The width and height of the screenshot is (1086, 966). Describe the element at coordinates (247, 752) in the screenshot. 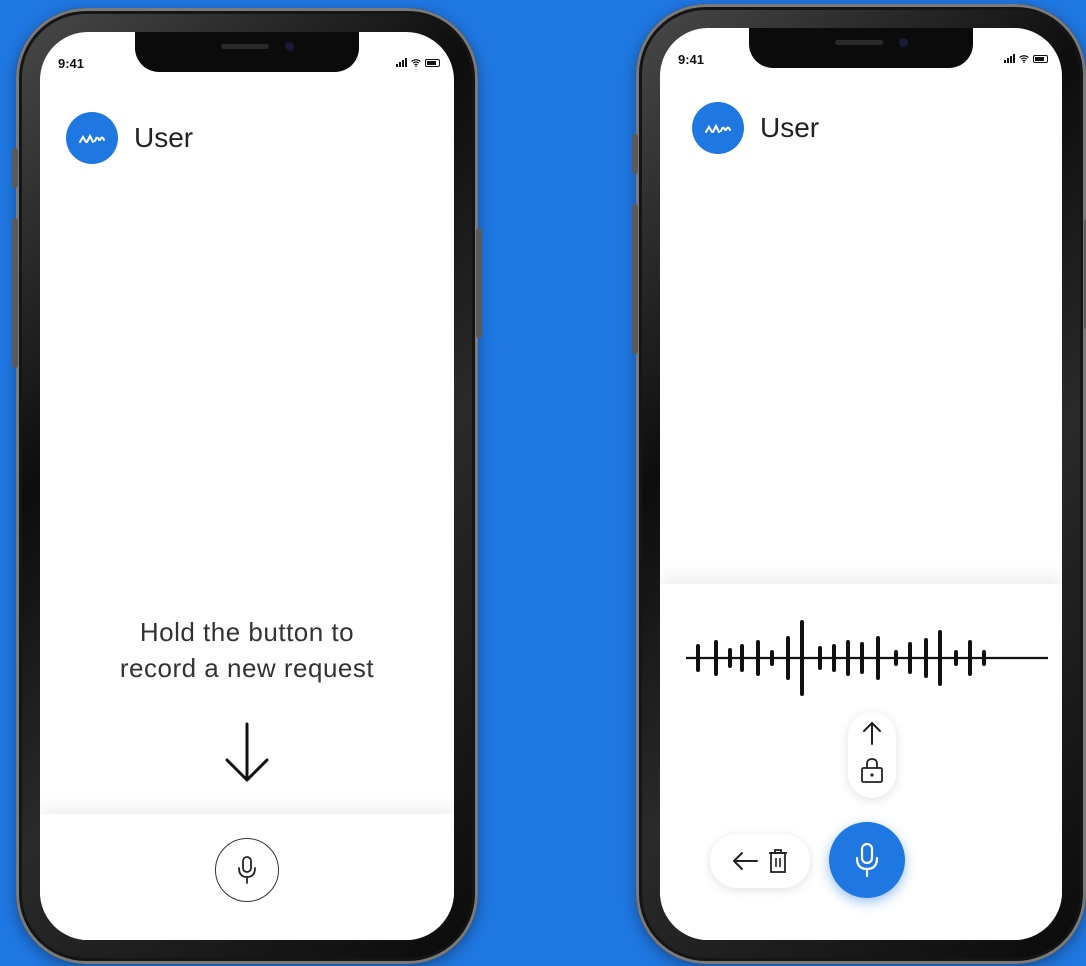

I see `arrow-down-icon` at that location.